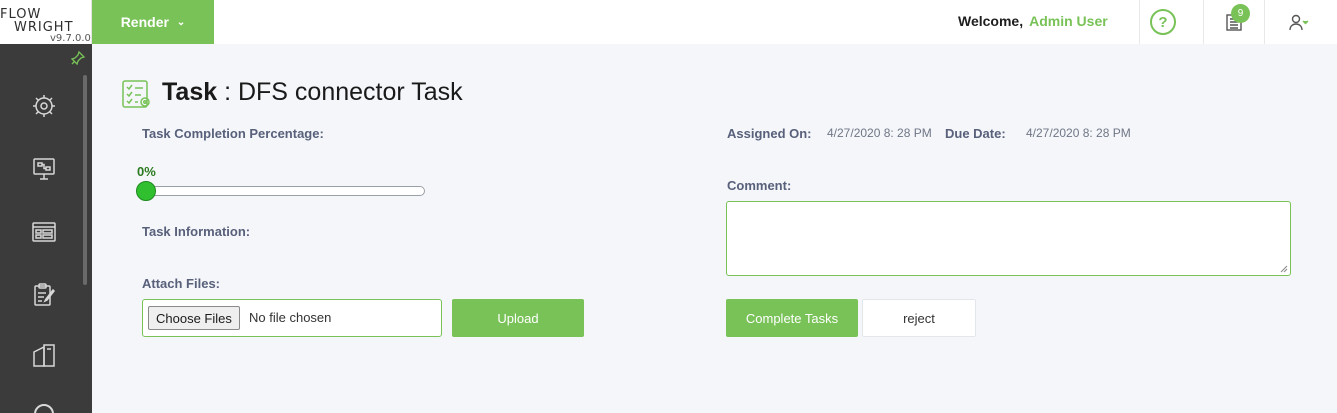 The width and height of the screenshot is (1337, 413). Describe the element at coordinates (181, 283) in the screenshot. I see `attach-files-label: Attach Files:` at that location.